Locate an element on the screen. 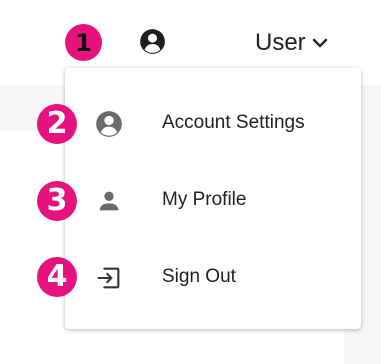 The width and height of the screenshot is (381, 364). menu-item-label: Sign Out is located at coordinates (199, 276).